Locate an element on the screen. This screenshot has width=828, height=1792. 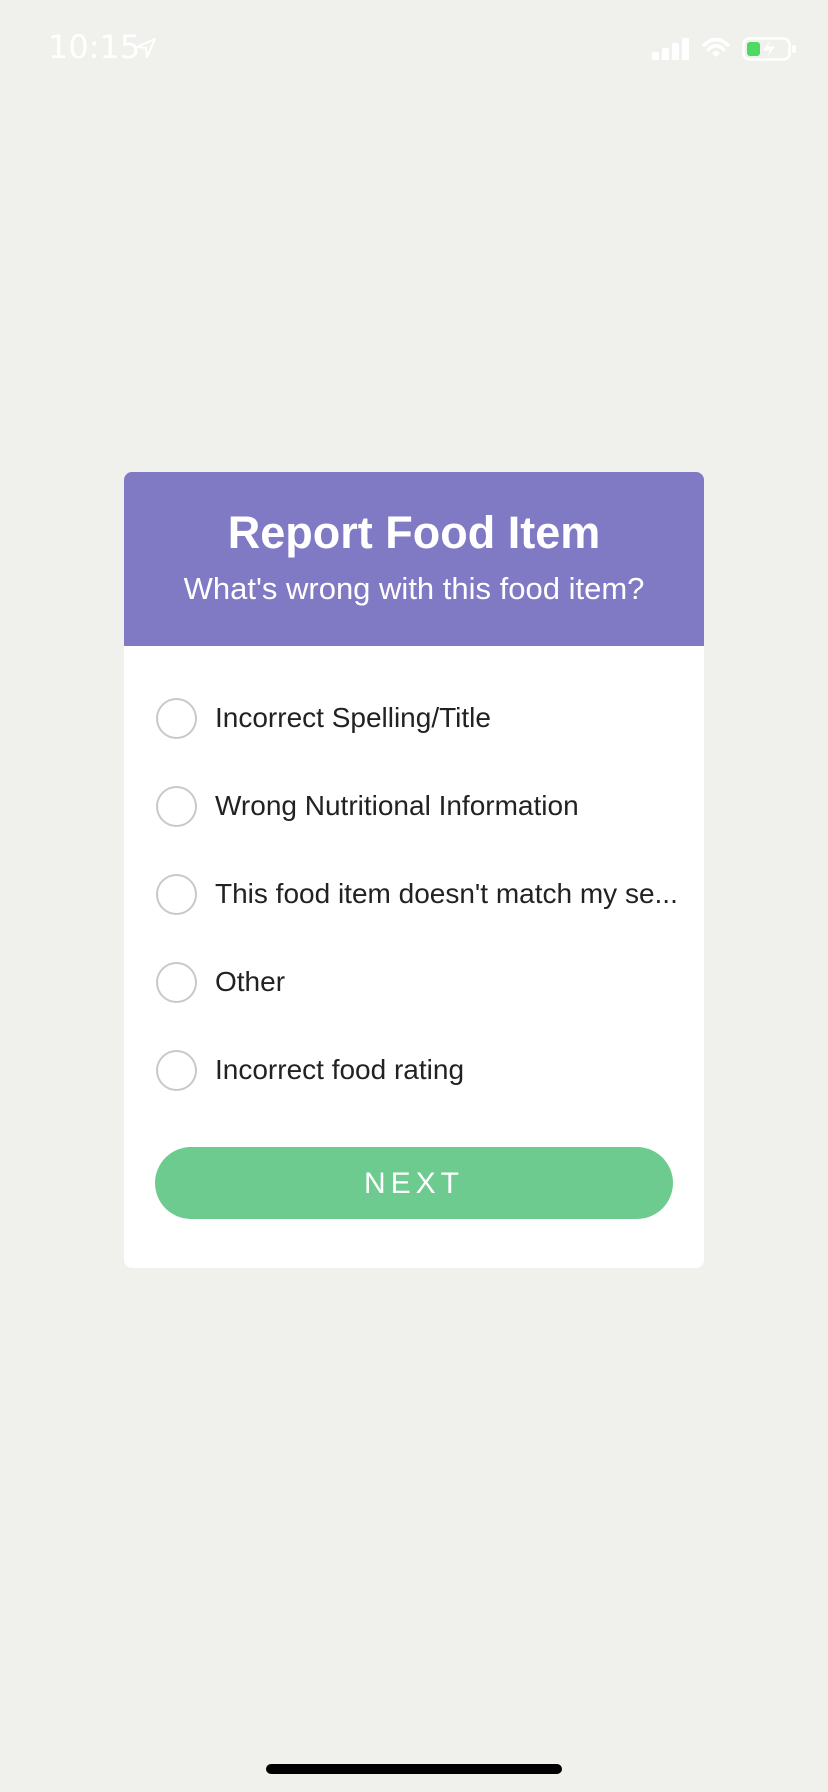
status-time: 10:15 is located at coordinates (94, 47).